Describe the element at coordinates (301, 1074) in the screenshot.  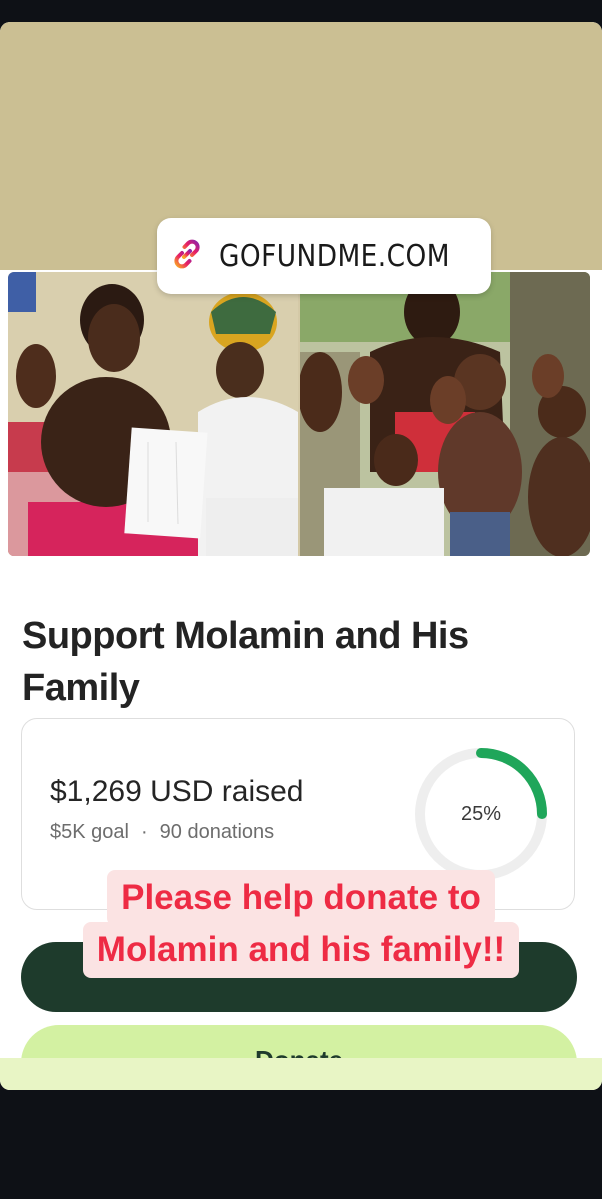
I see `bottom-strip` at that location.